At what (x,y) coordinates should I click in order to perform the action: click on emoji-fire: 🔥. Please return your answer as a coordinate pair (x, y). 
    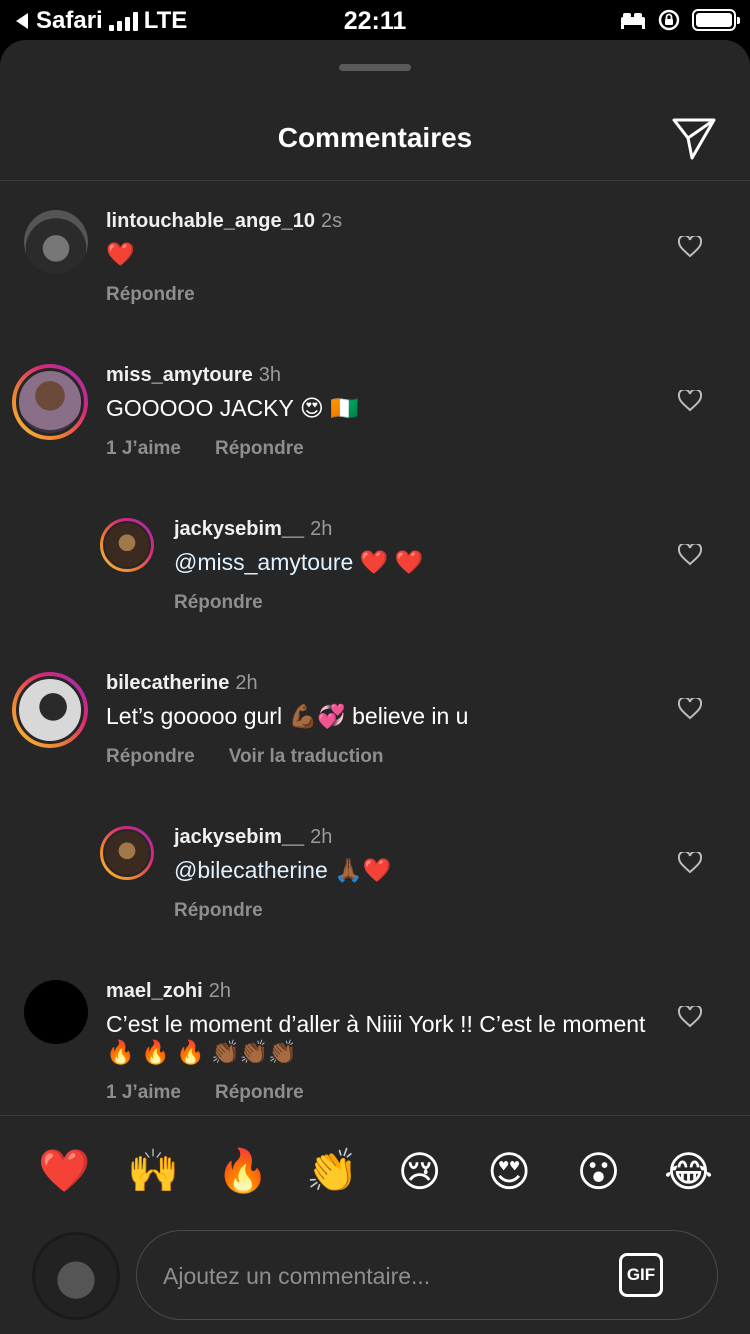
    Looking at the image, I should click on (243, 1171).